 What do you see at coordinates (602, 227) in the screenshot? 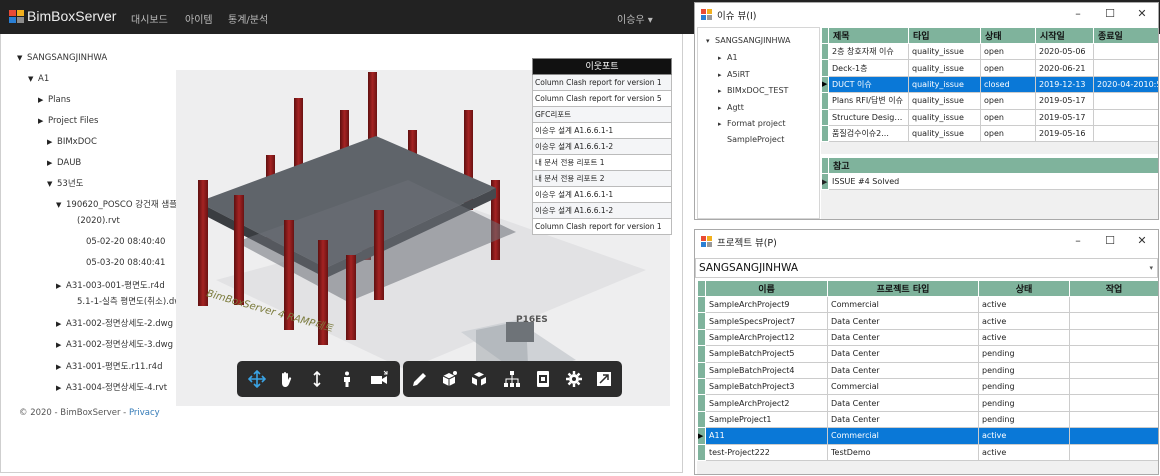
I see `export-report-item: Column Clash report for version 1` at bounding box center [602, 227].